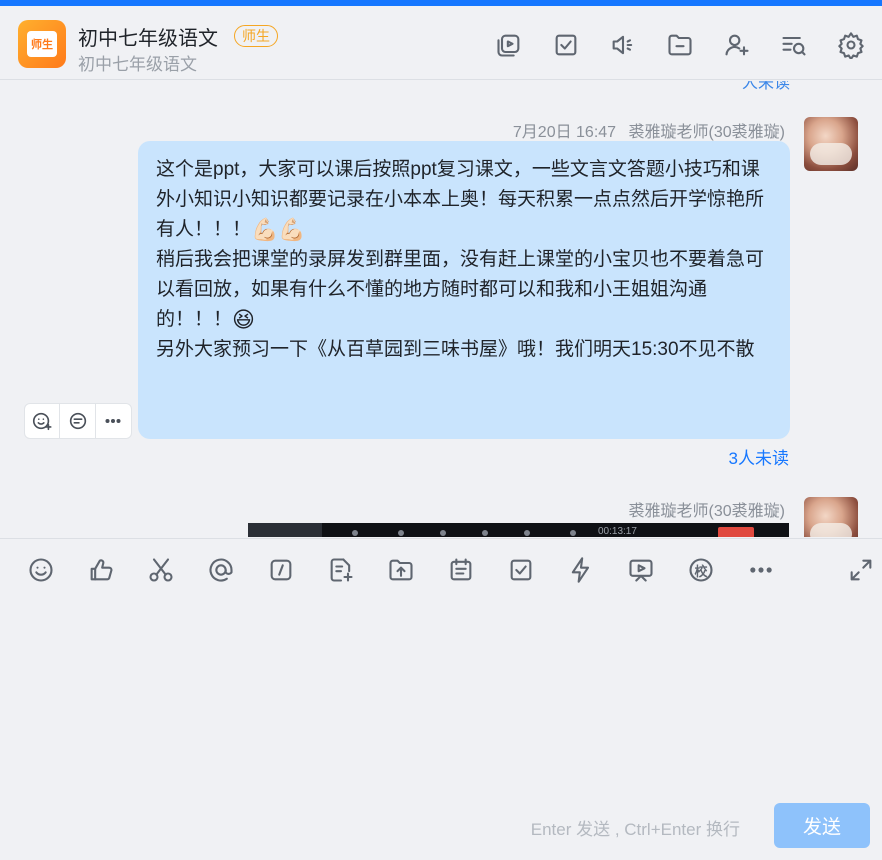 The width and height of the screenshot is (882, 860). What do you see at coordinates (243, 320) in the screenshot?
I see `laughing-emoji: 😆` at bounding box center [243, 320].